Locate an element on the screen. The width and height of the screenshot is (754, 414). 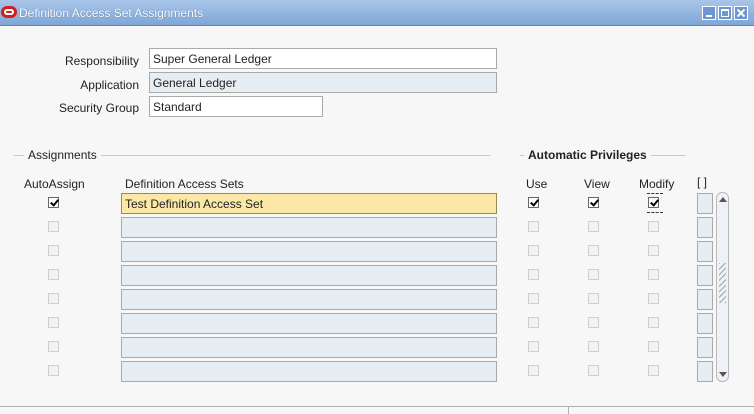
automatic-privileges-title: Automatic Privileges is located at coordinates (587, 155).